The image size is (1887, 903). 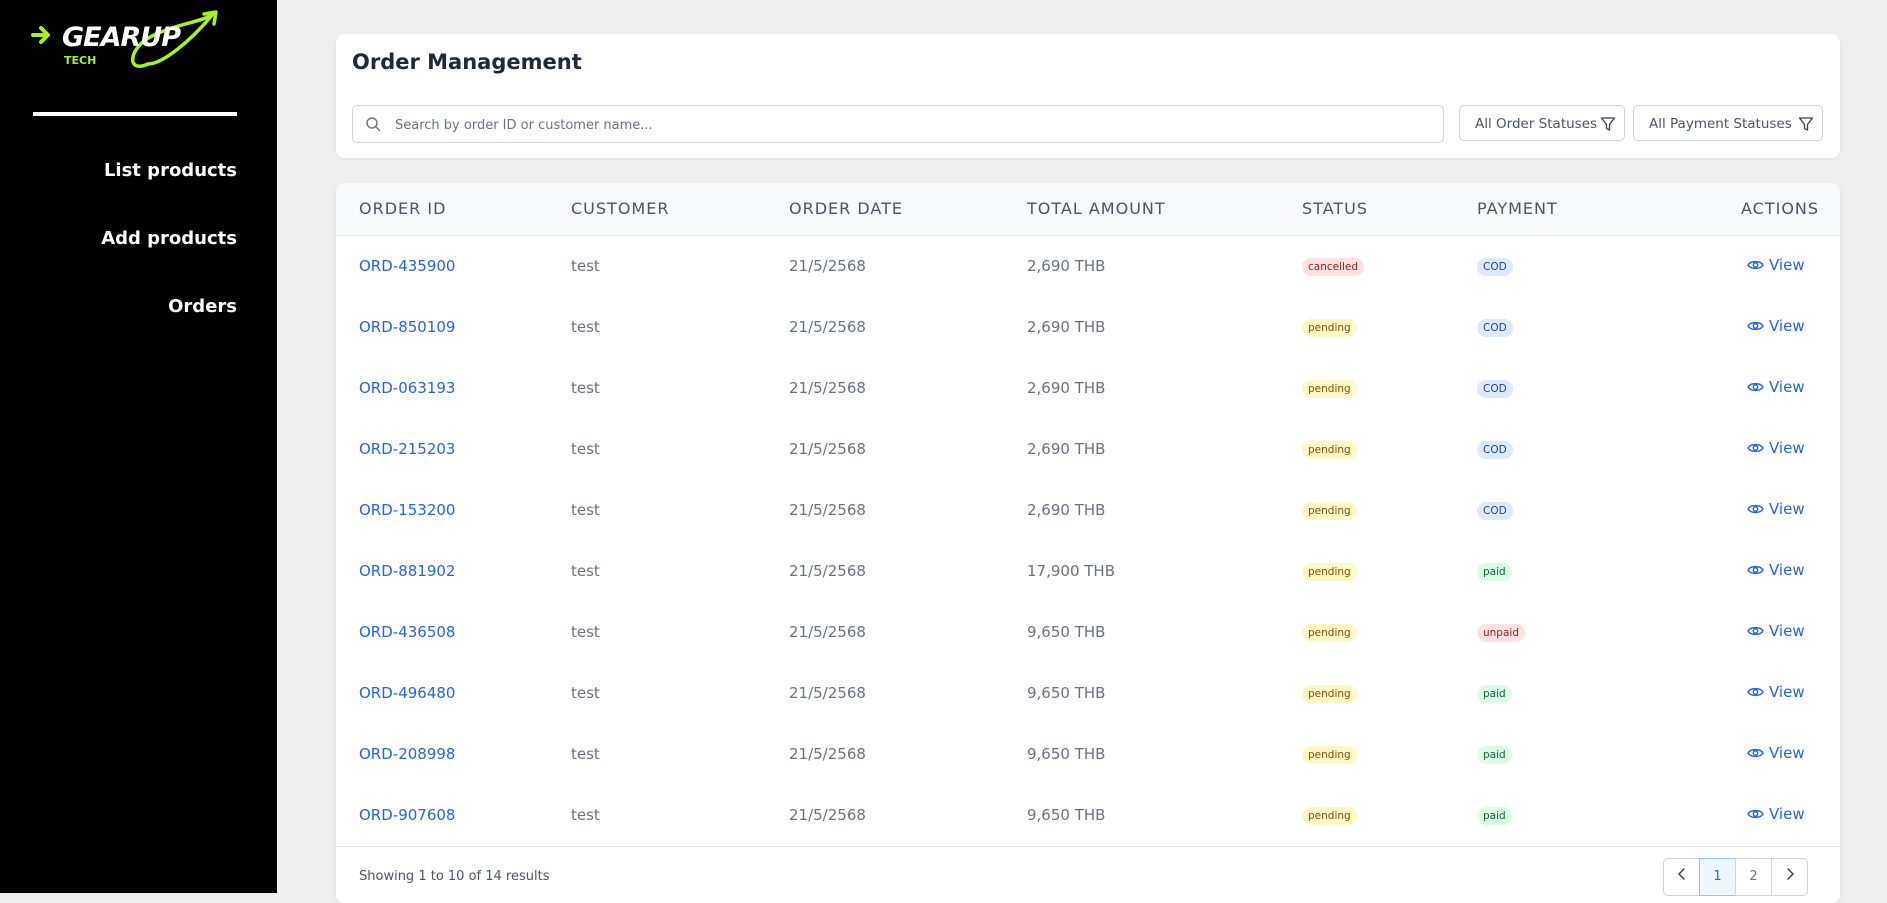 I want to click on order-id-link: ORD-063193, so click(x=407, y=388).